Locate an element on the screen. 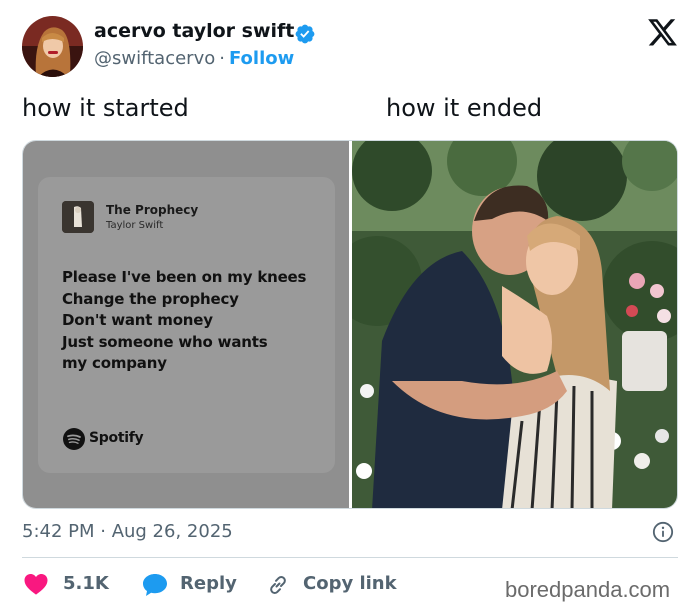 The image size is (700, 612). heart-icon is located at coordinates (36, 584).